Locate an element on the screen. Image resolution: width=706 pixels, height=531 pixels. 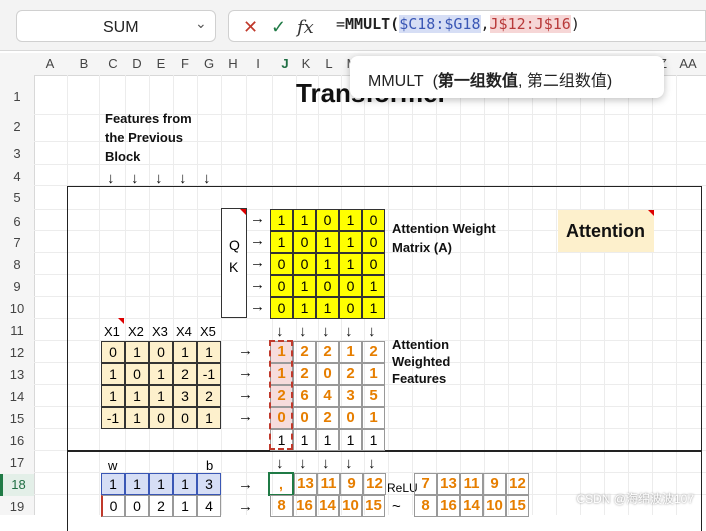
relu-r18-cell: 13 is located at coordinates (448, 484).